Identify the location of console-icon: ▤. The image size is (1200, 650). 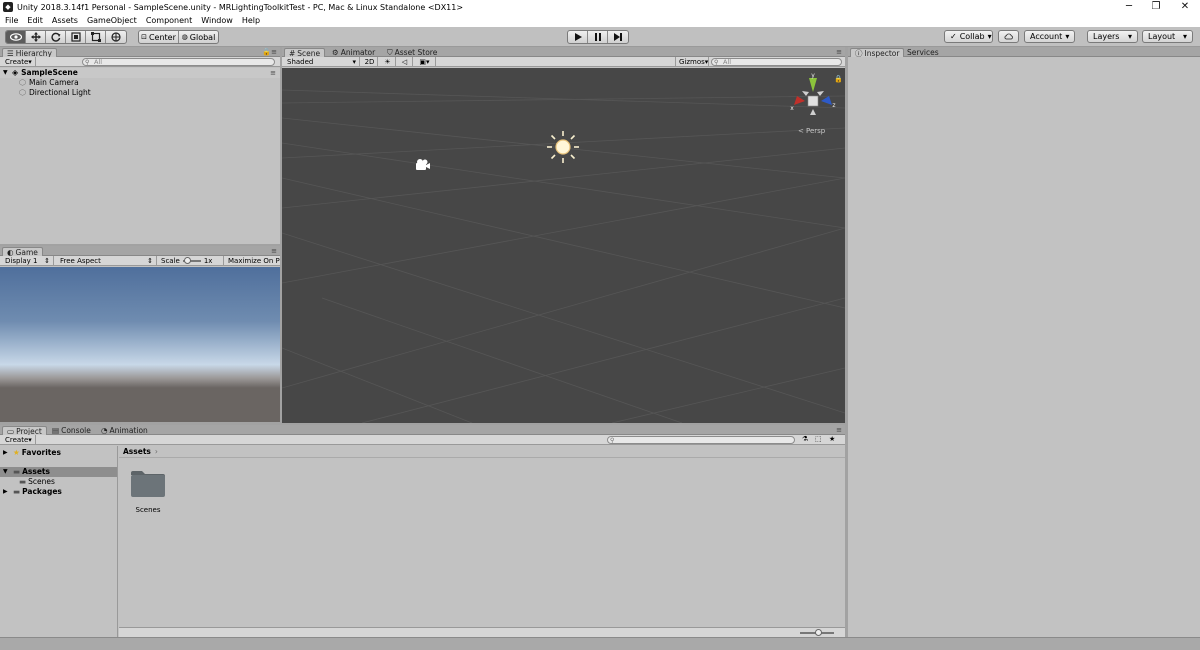
(56, 430).